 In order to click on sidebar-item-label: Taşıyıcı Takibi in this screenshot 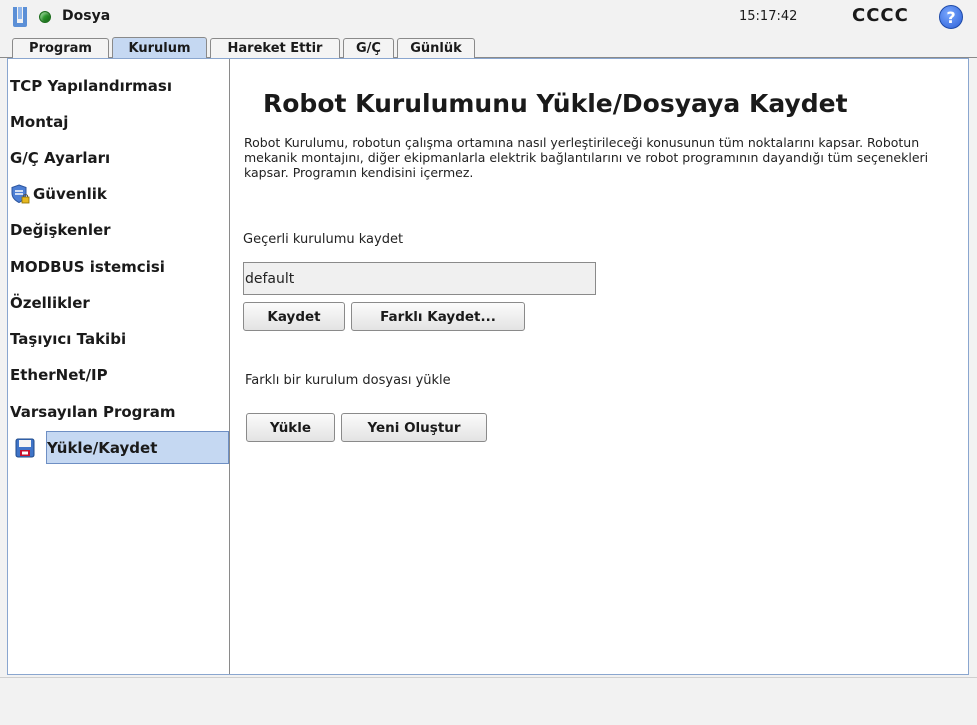, I will do `click(68, 338)`.